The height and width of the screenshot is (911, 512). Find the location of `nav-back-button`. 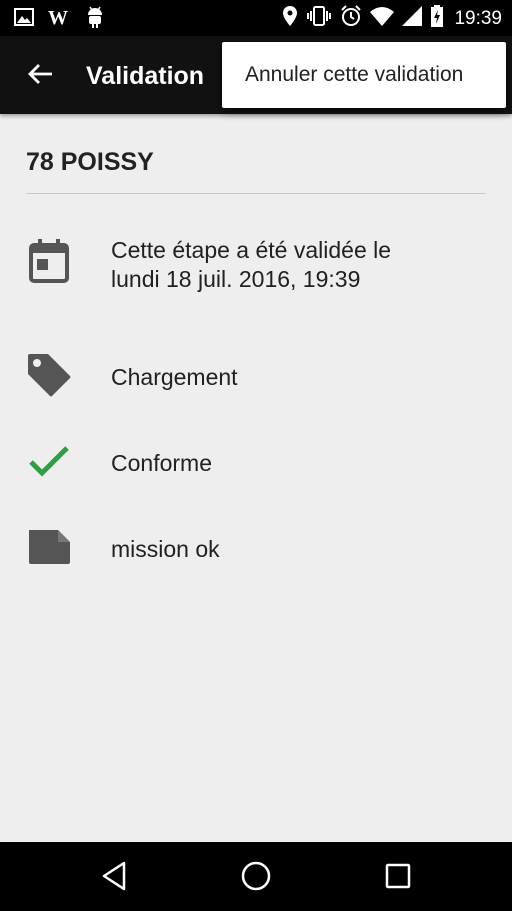

nav-back-button is located at coordinates (114, 878).